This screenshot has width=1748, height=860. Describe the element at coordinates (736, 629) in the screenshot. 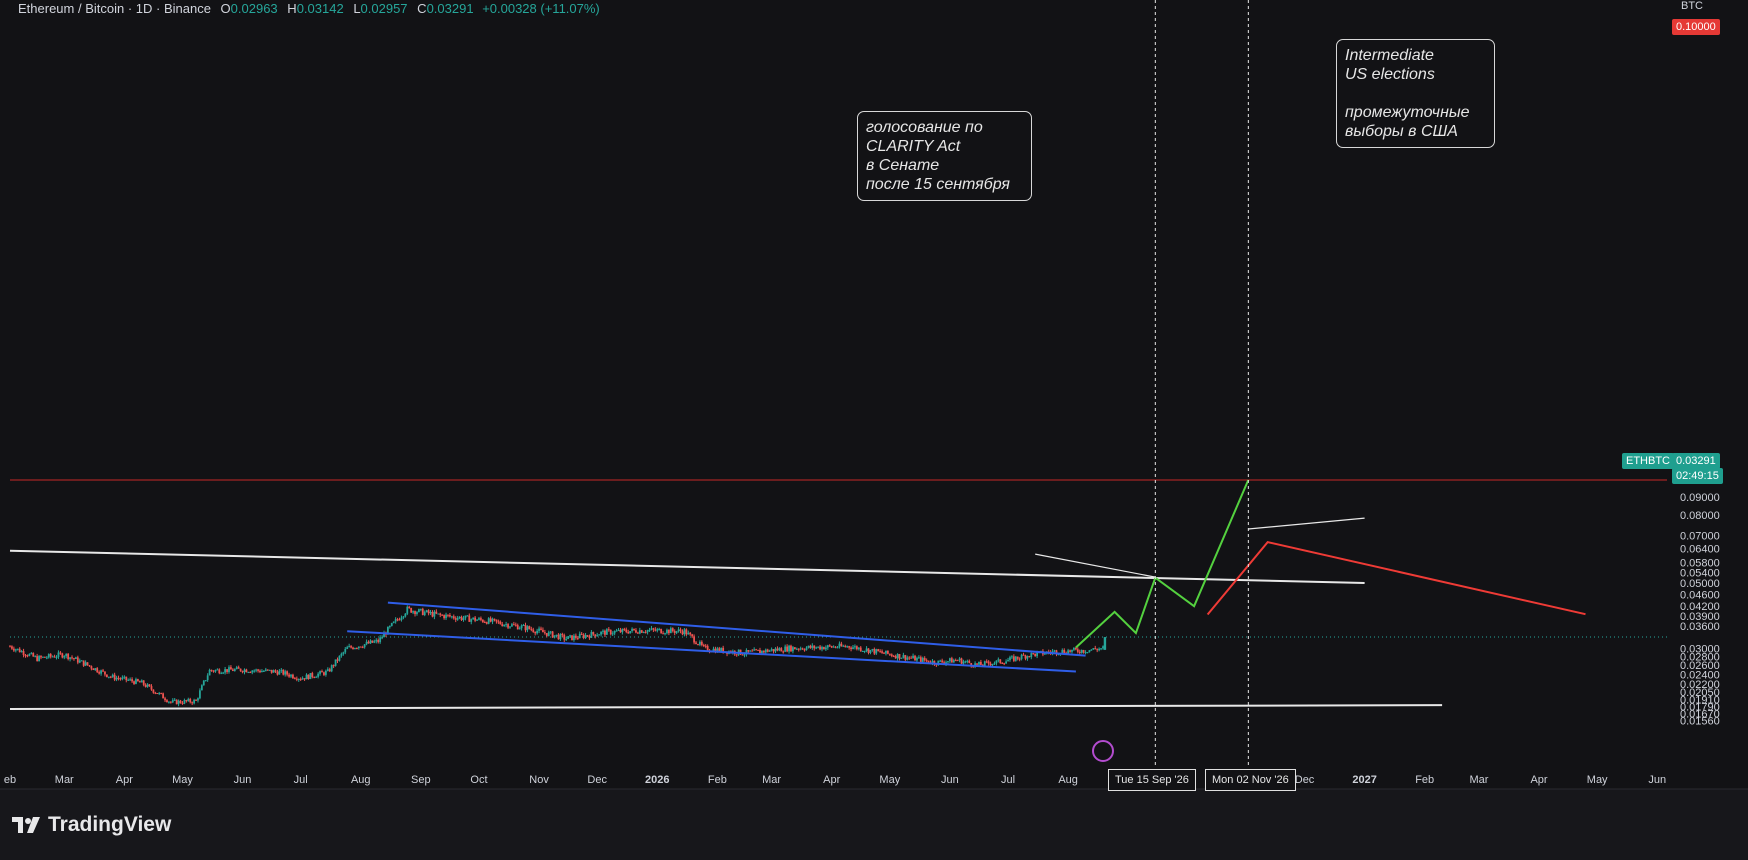

I see `channel-upper` at that location.